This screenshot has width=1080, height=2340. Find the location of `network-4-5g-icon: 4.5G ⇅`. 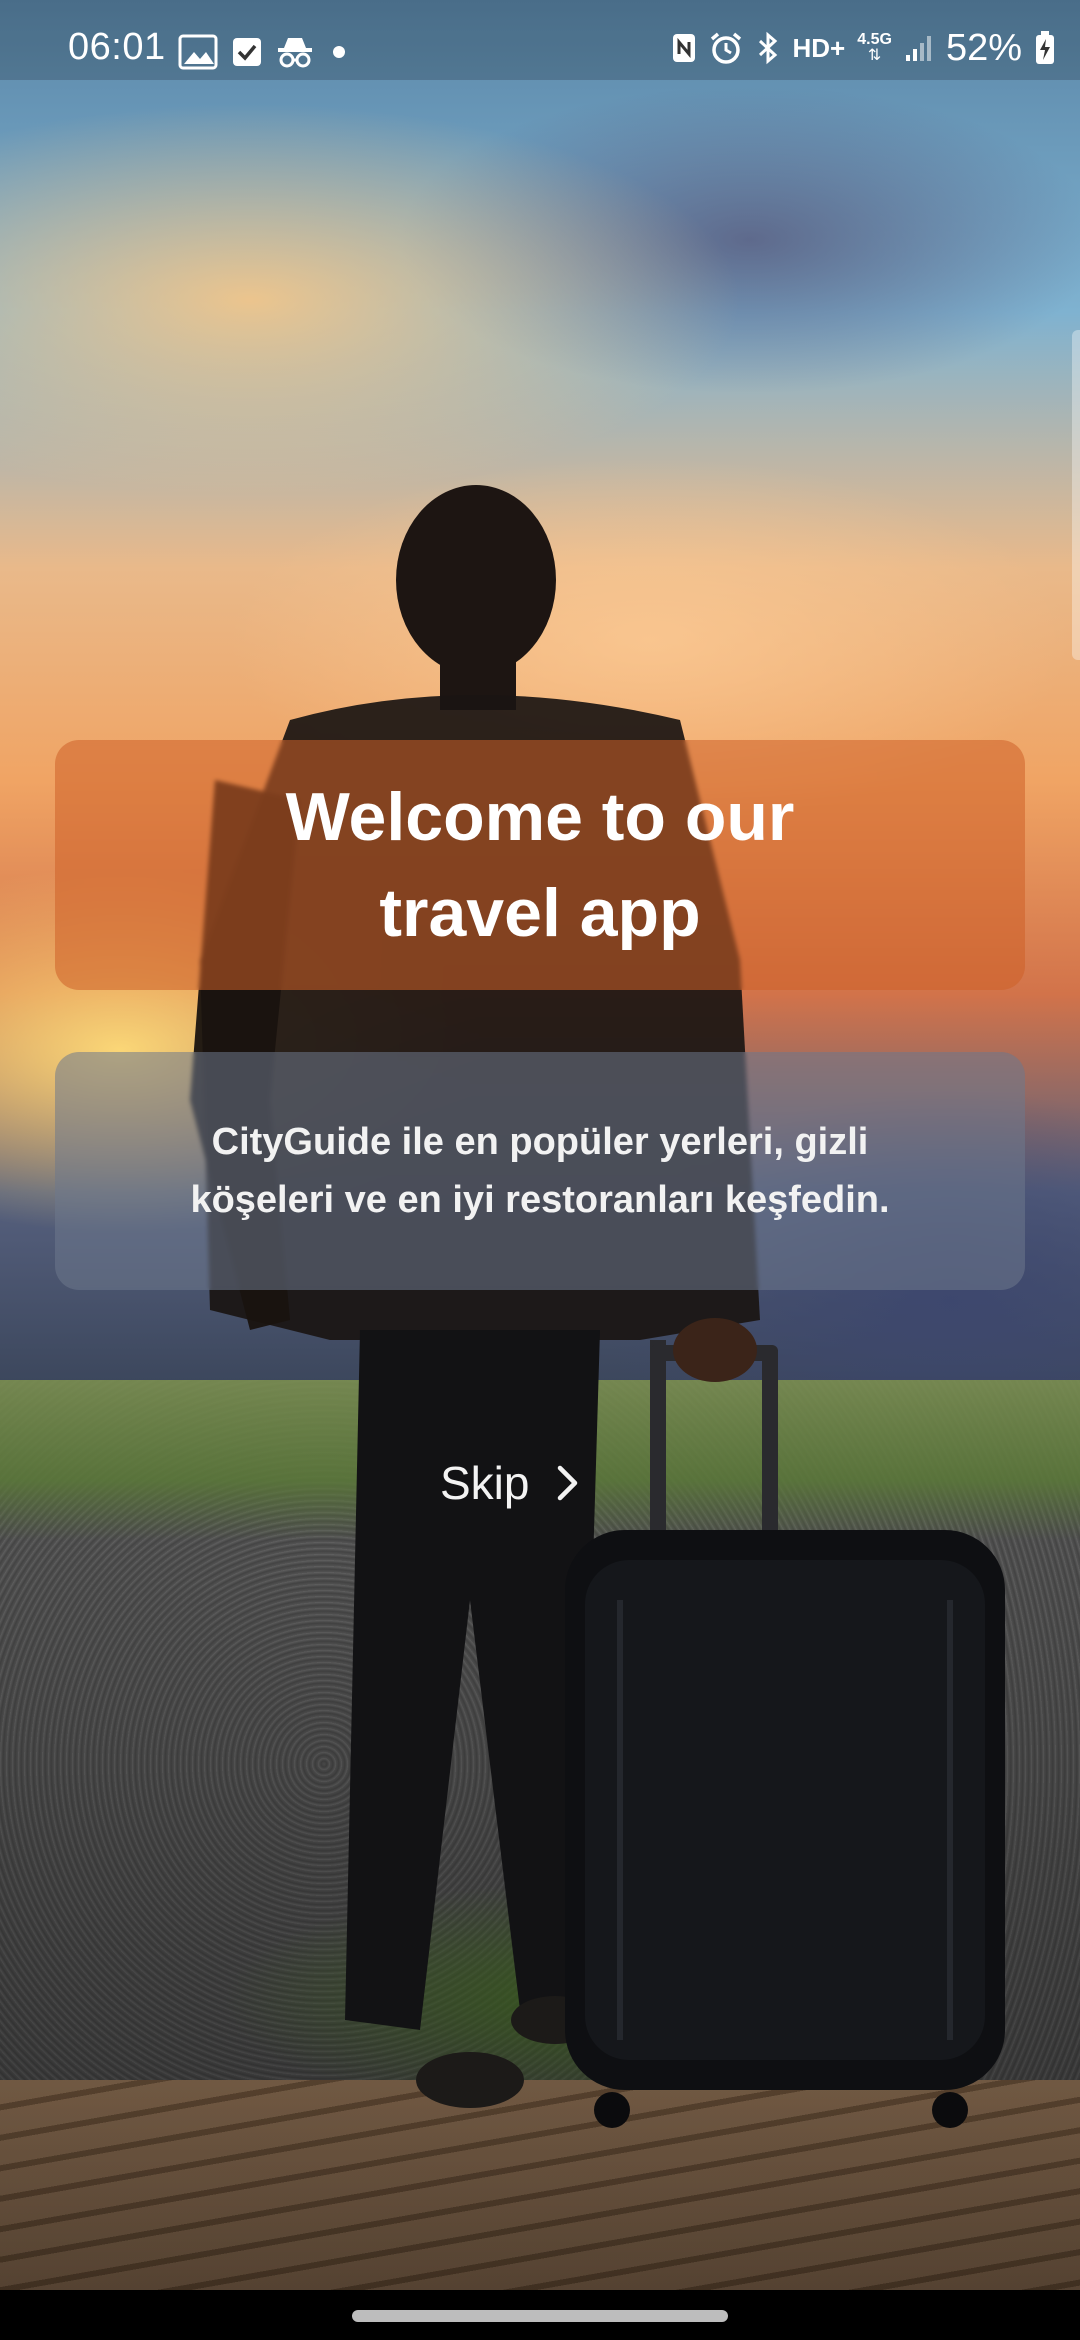

network-4-5g-icon: 4.5G ⇅ is located at coordinates (874, 47).